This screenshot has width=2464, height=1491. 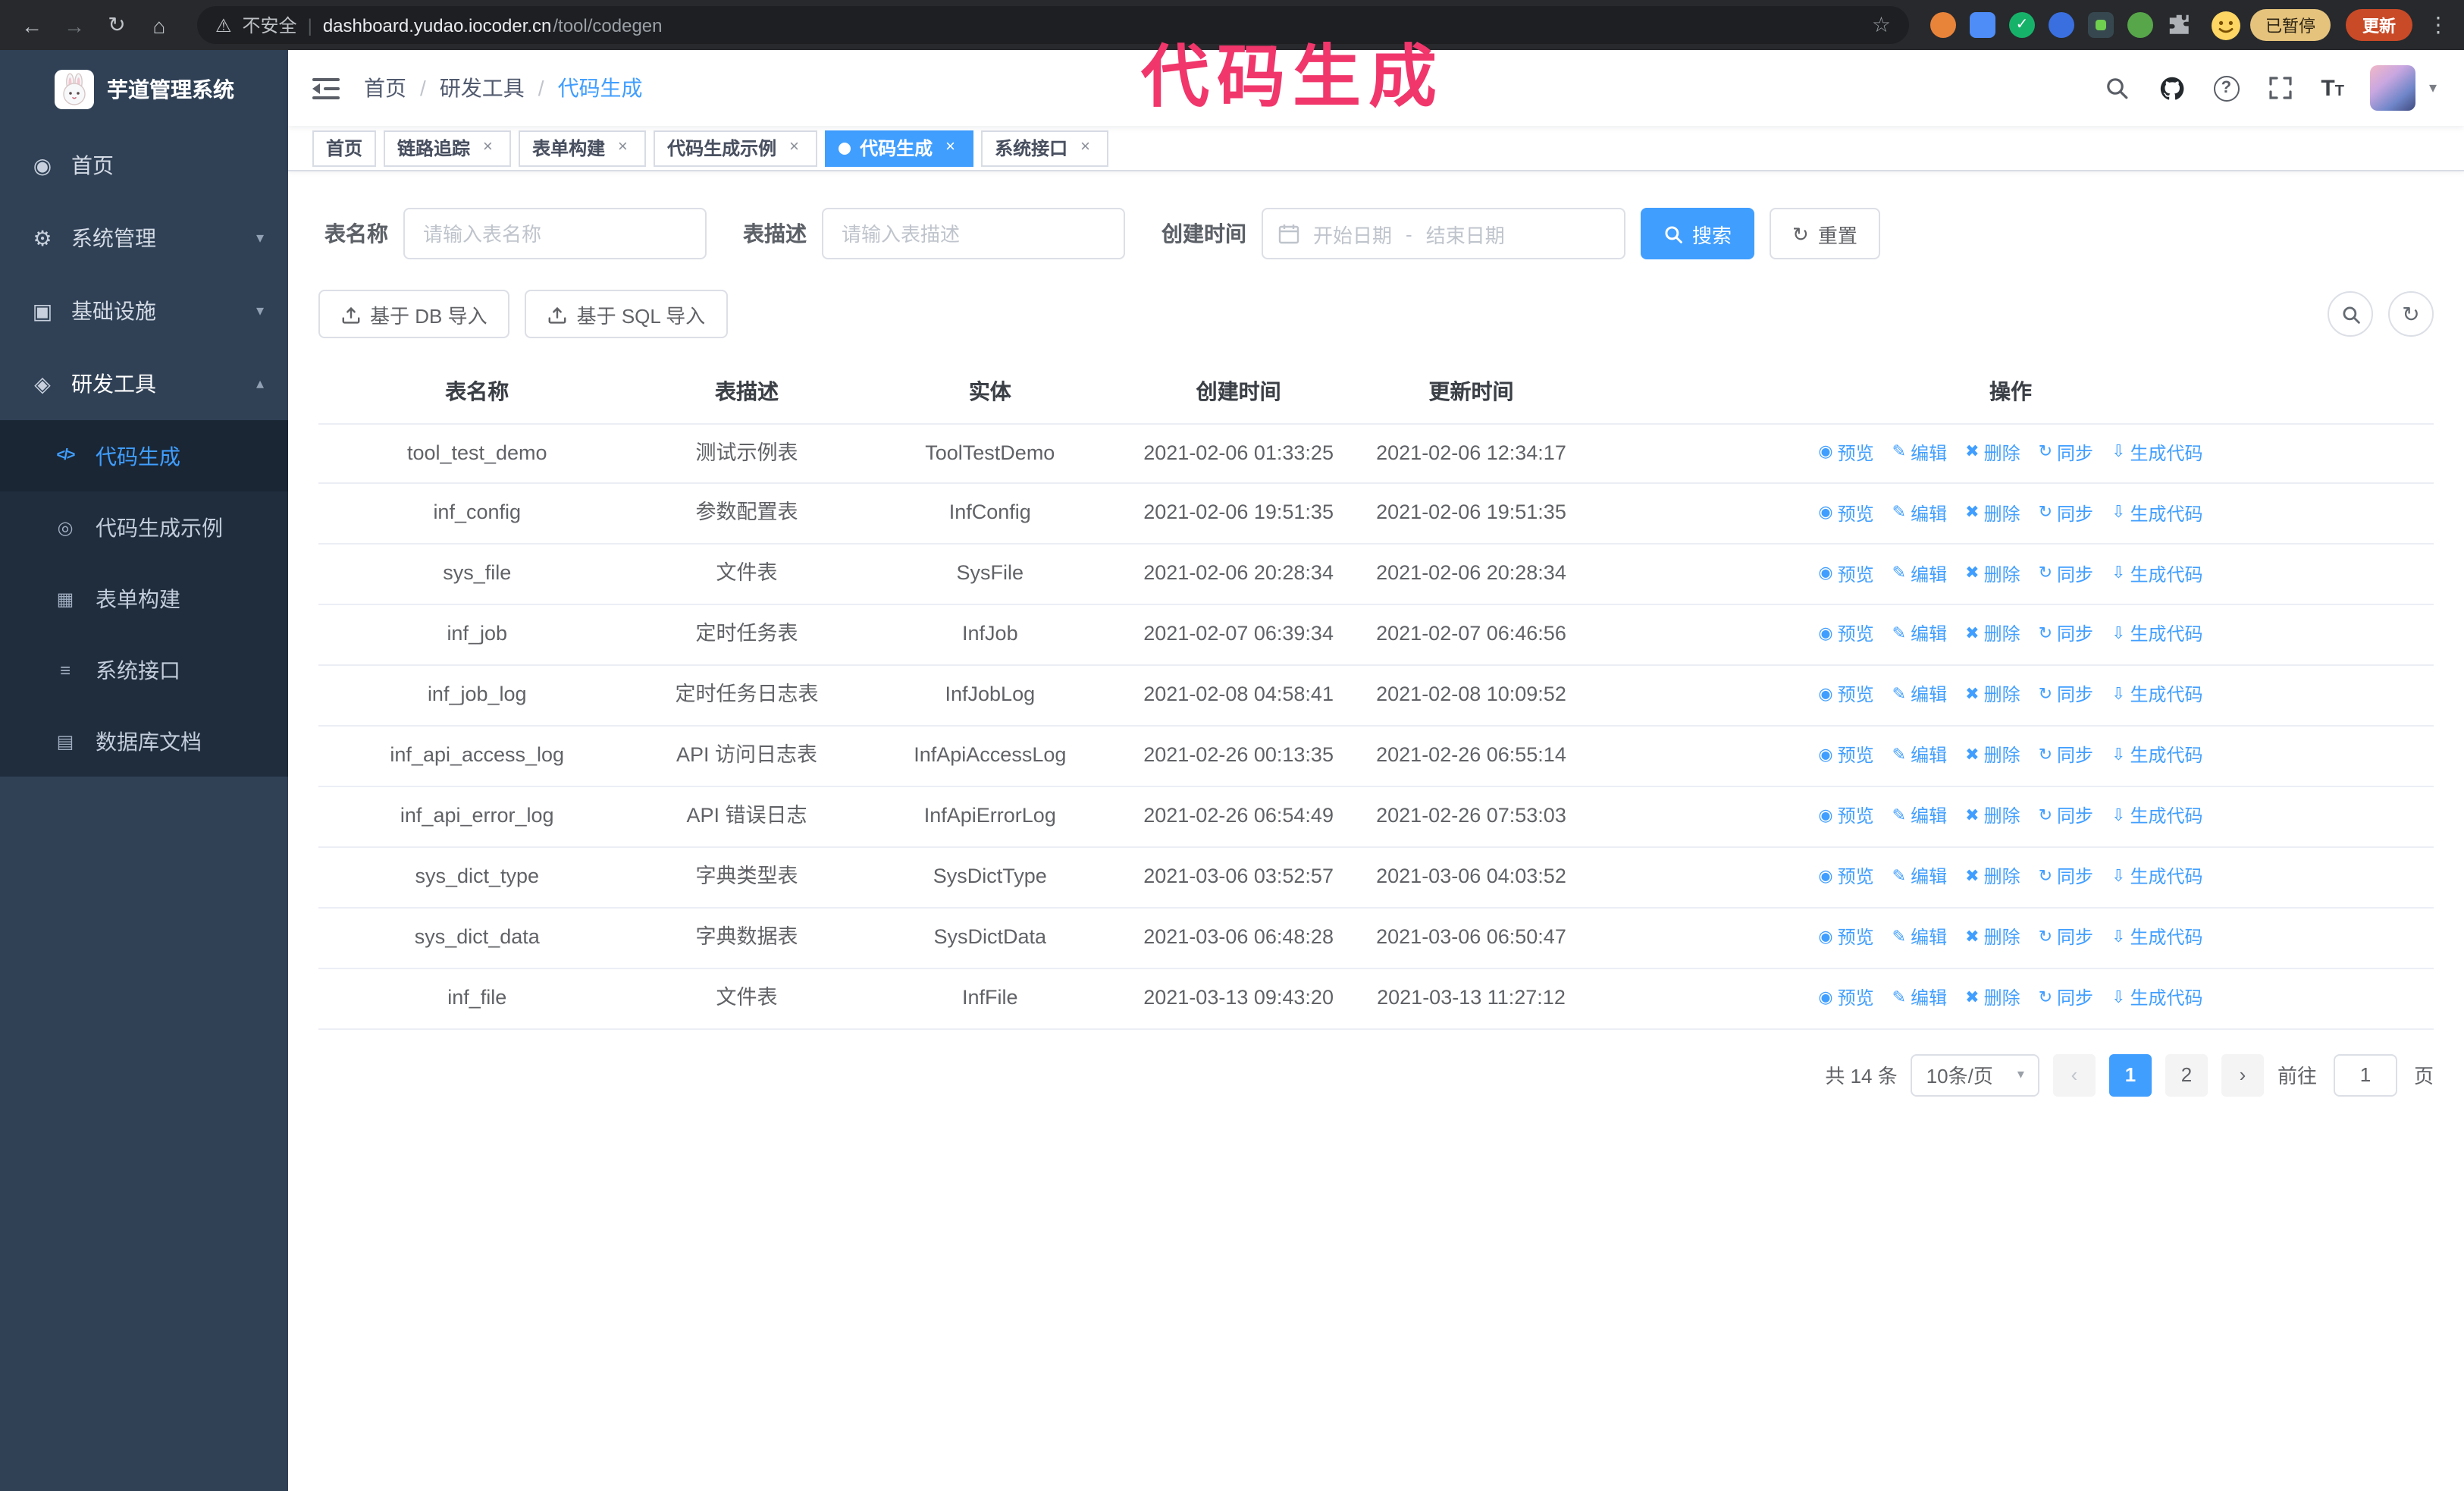 What do you see at coordinates (385, 88) in the screenshot?
I see `breadcrumb-home: 首页` at bounding box center [385, 88].